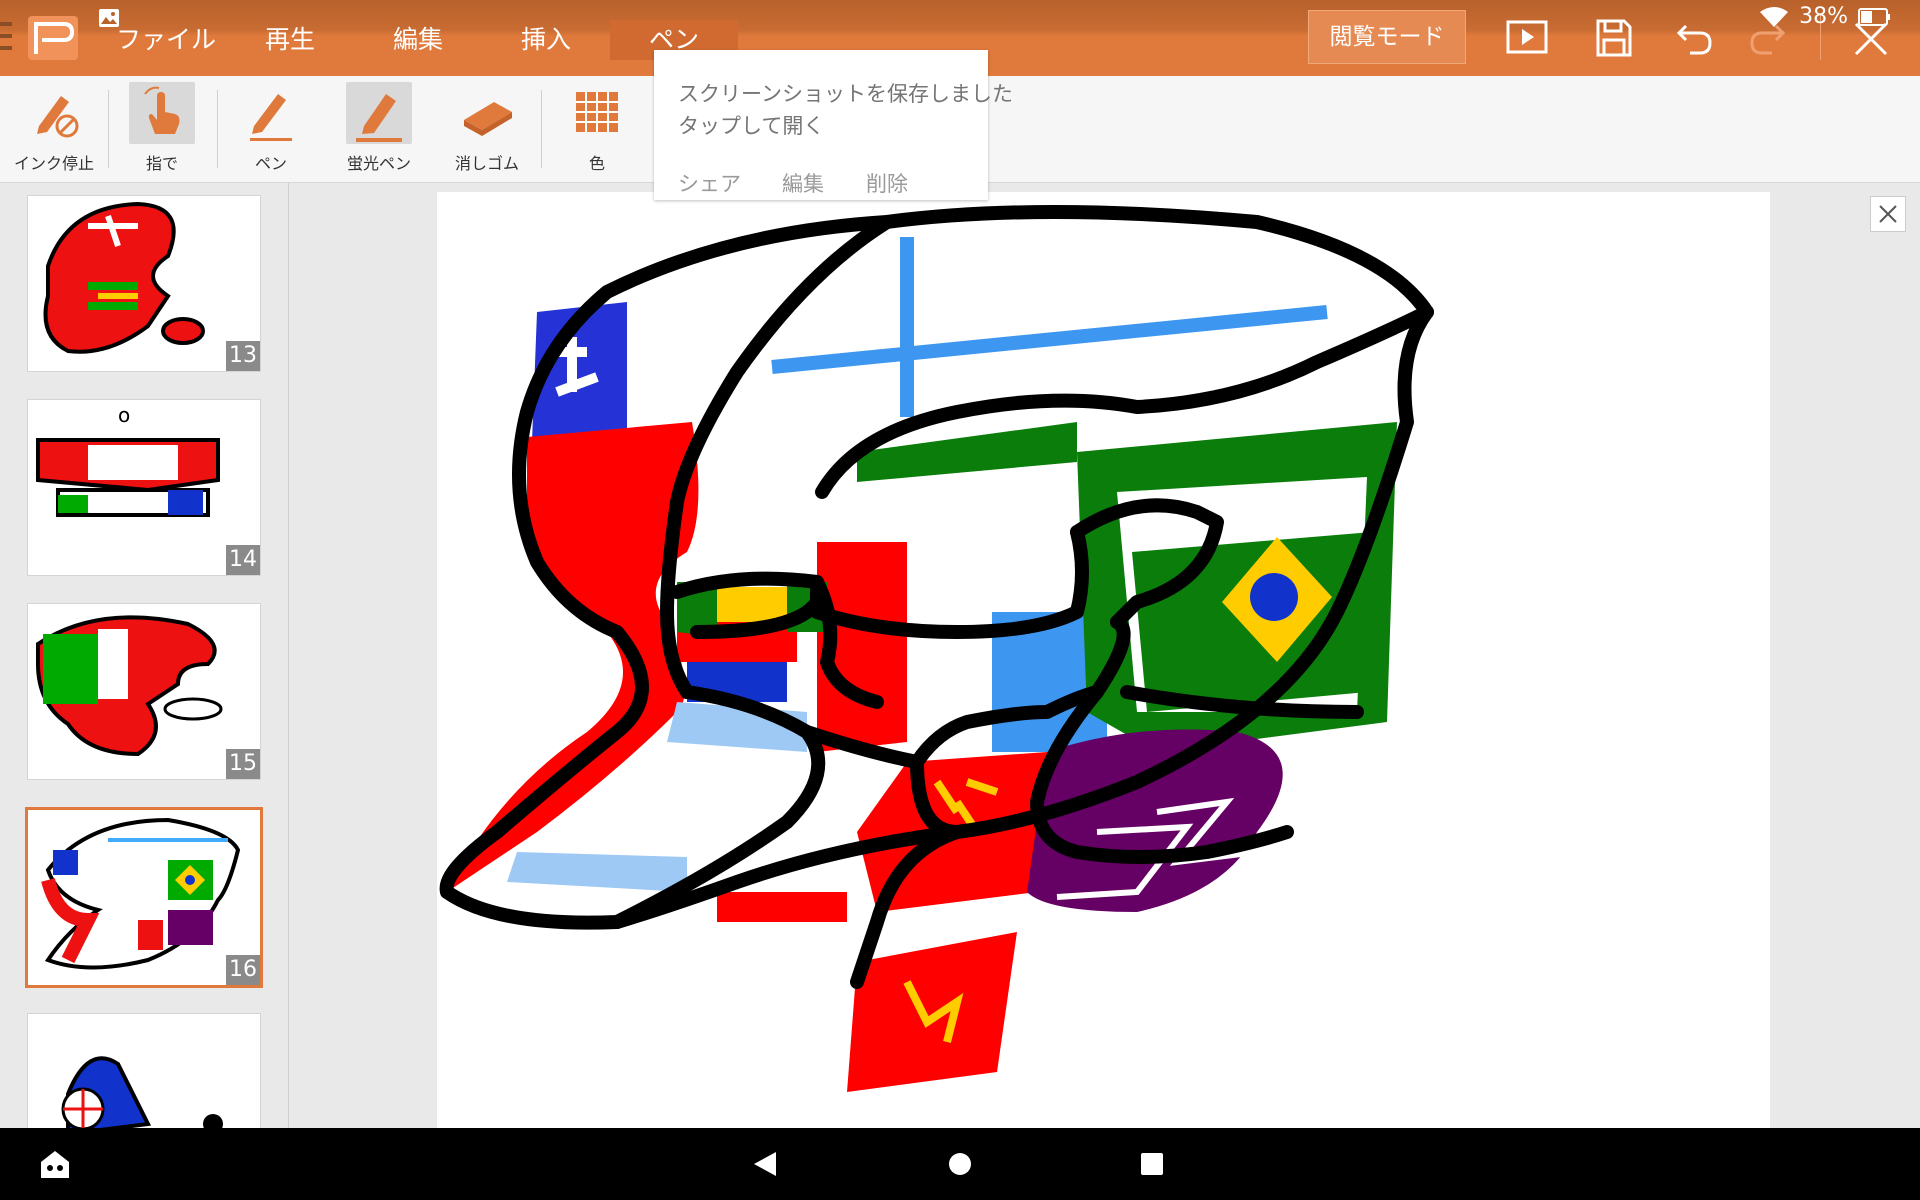  Describe the element at coordinates (418, 40) in the screenshot. I see `menu-edit: 編集` at that location.